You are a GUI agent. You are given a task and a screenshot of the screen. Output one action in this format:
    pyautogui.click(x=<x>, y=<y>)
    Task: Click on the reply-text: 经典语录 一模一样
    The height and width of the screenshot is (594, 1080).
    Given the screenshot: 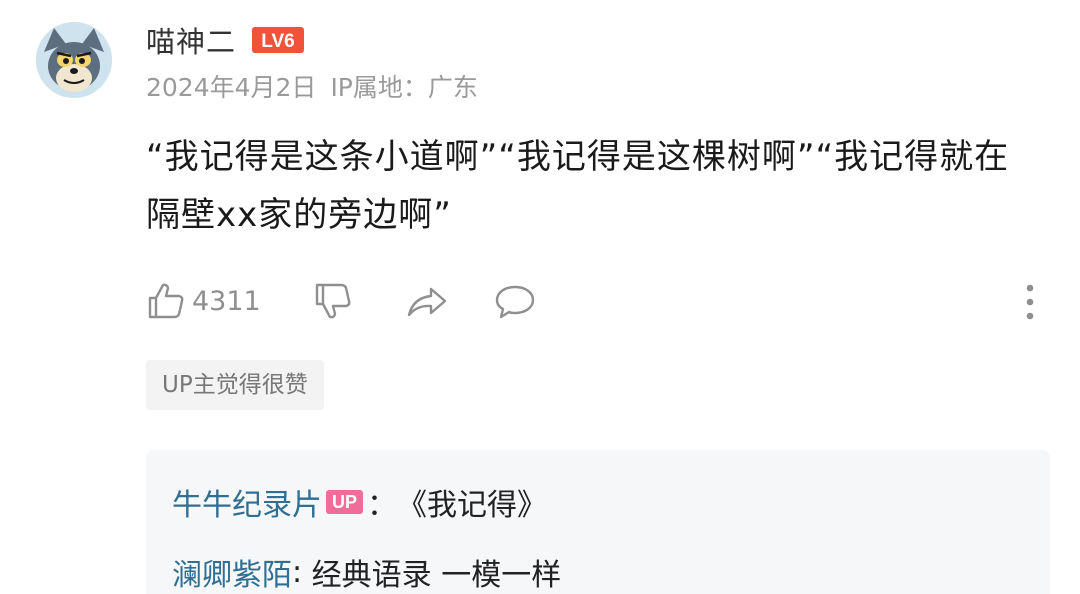 What is the action you would take?
    pyautogui.click(x=436, y=575)
    